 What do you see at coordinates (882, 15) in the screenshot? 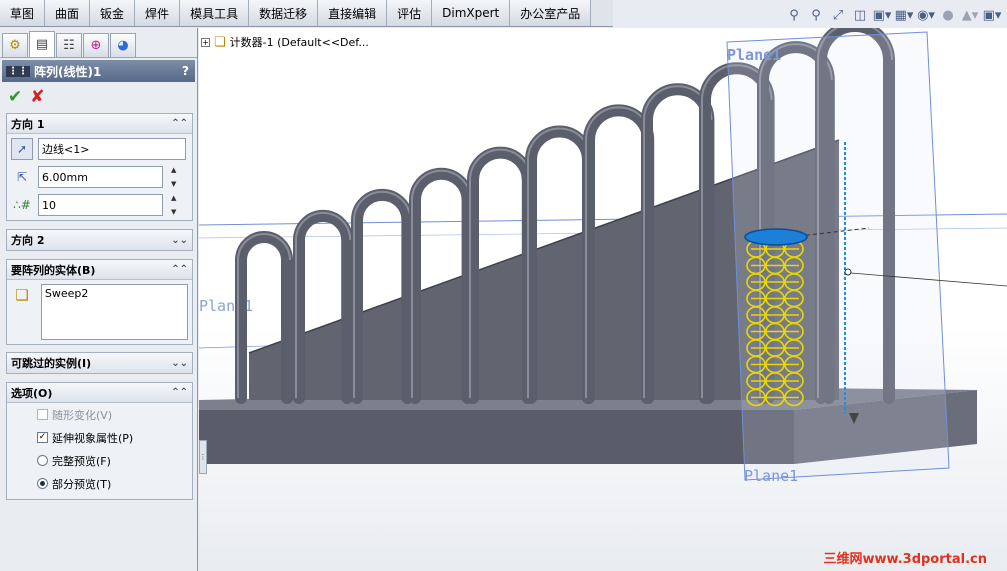
I see `view-orientation-icon: ▣▾` at bounding box center [882, 15].